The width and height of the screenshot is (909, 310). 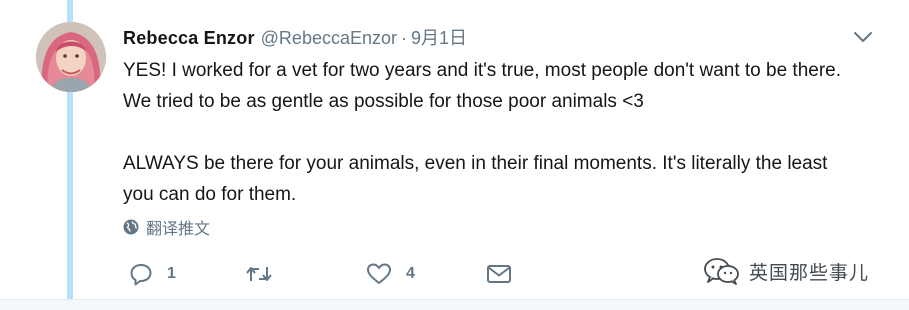 I want to click on divider, so click(x=454, y=304).